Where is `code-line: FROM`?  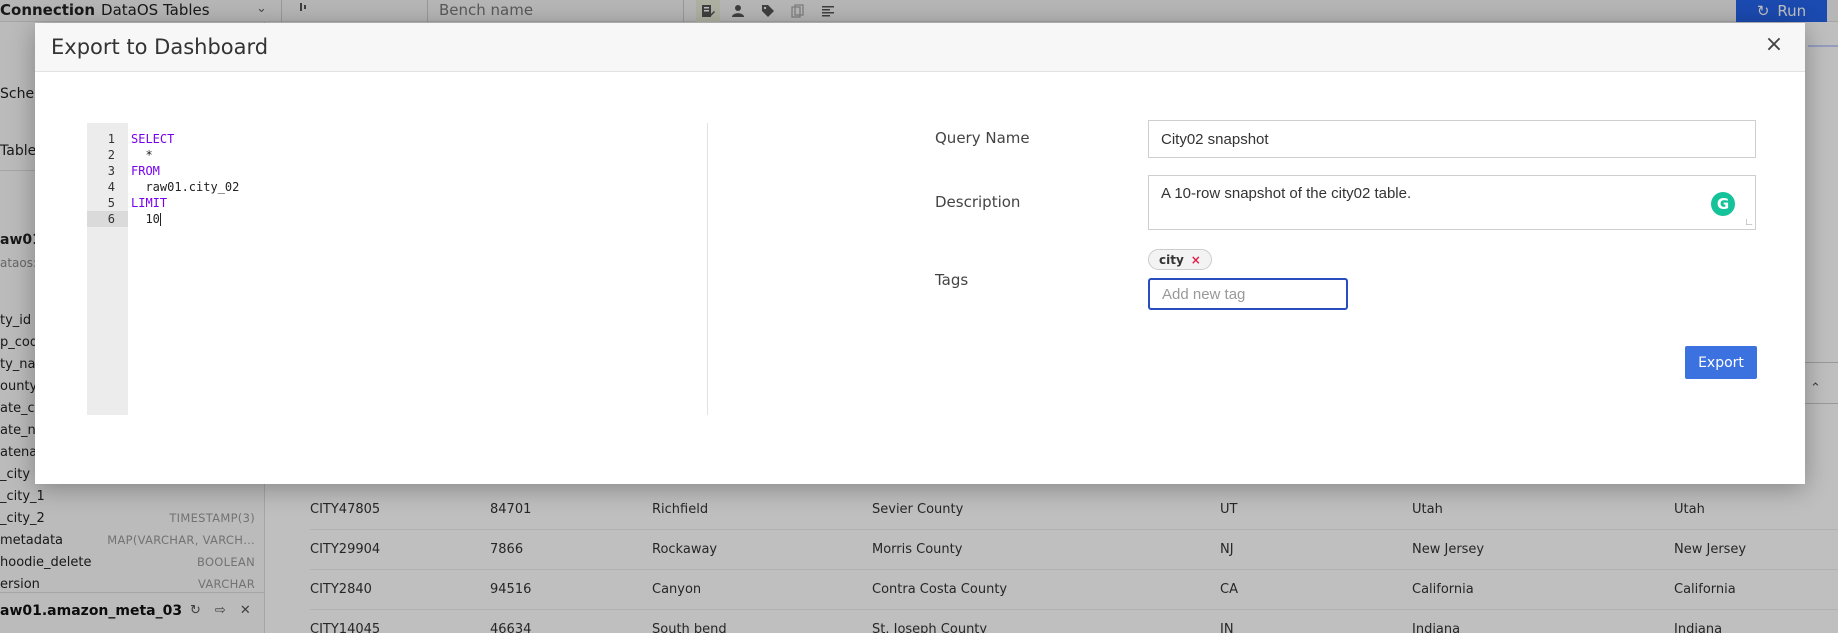 code-line: FROM is located at coordinates (145, 171).